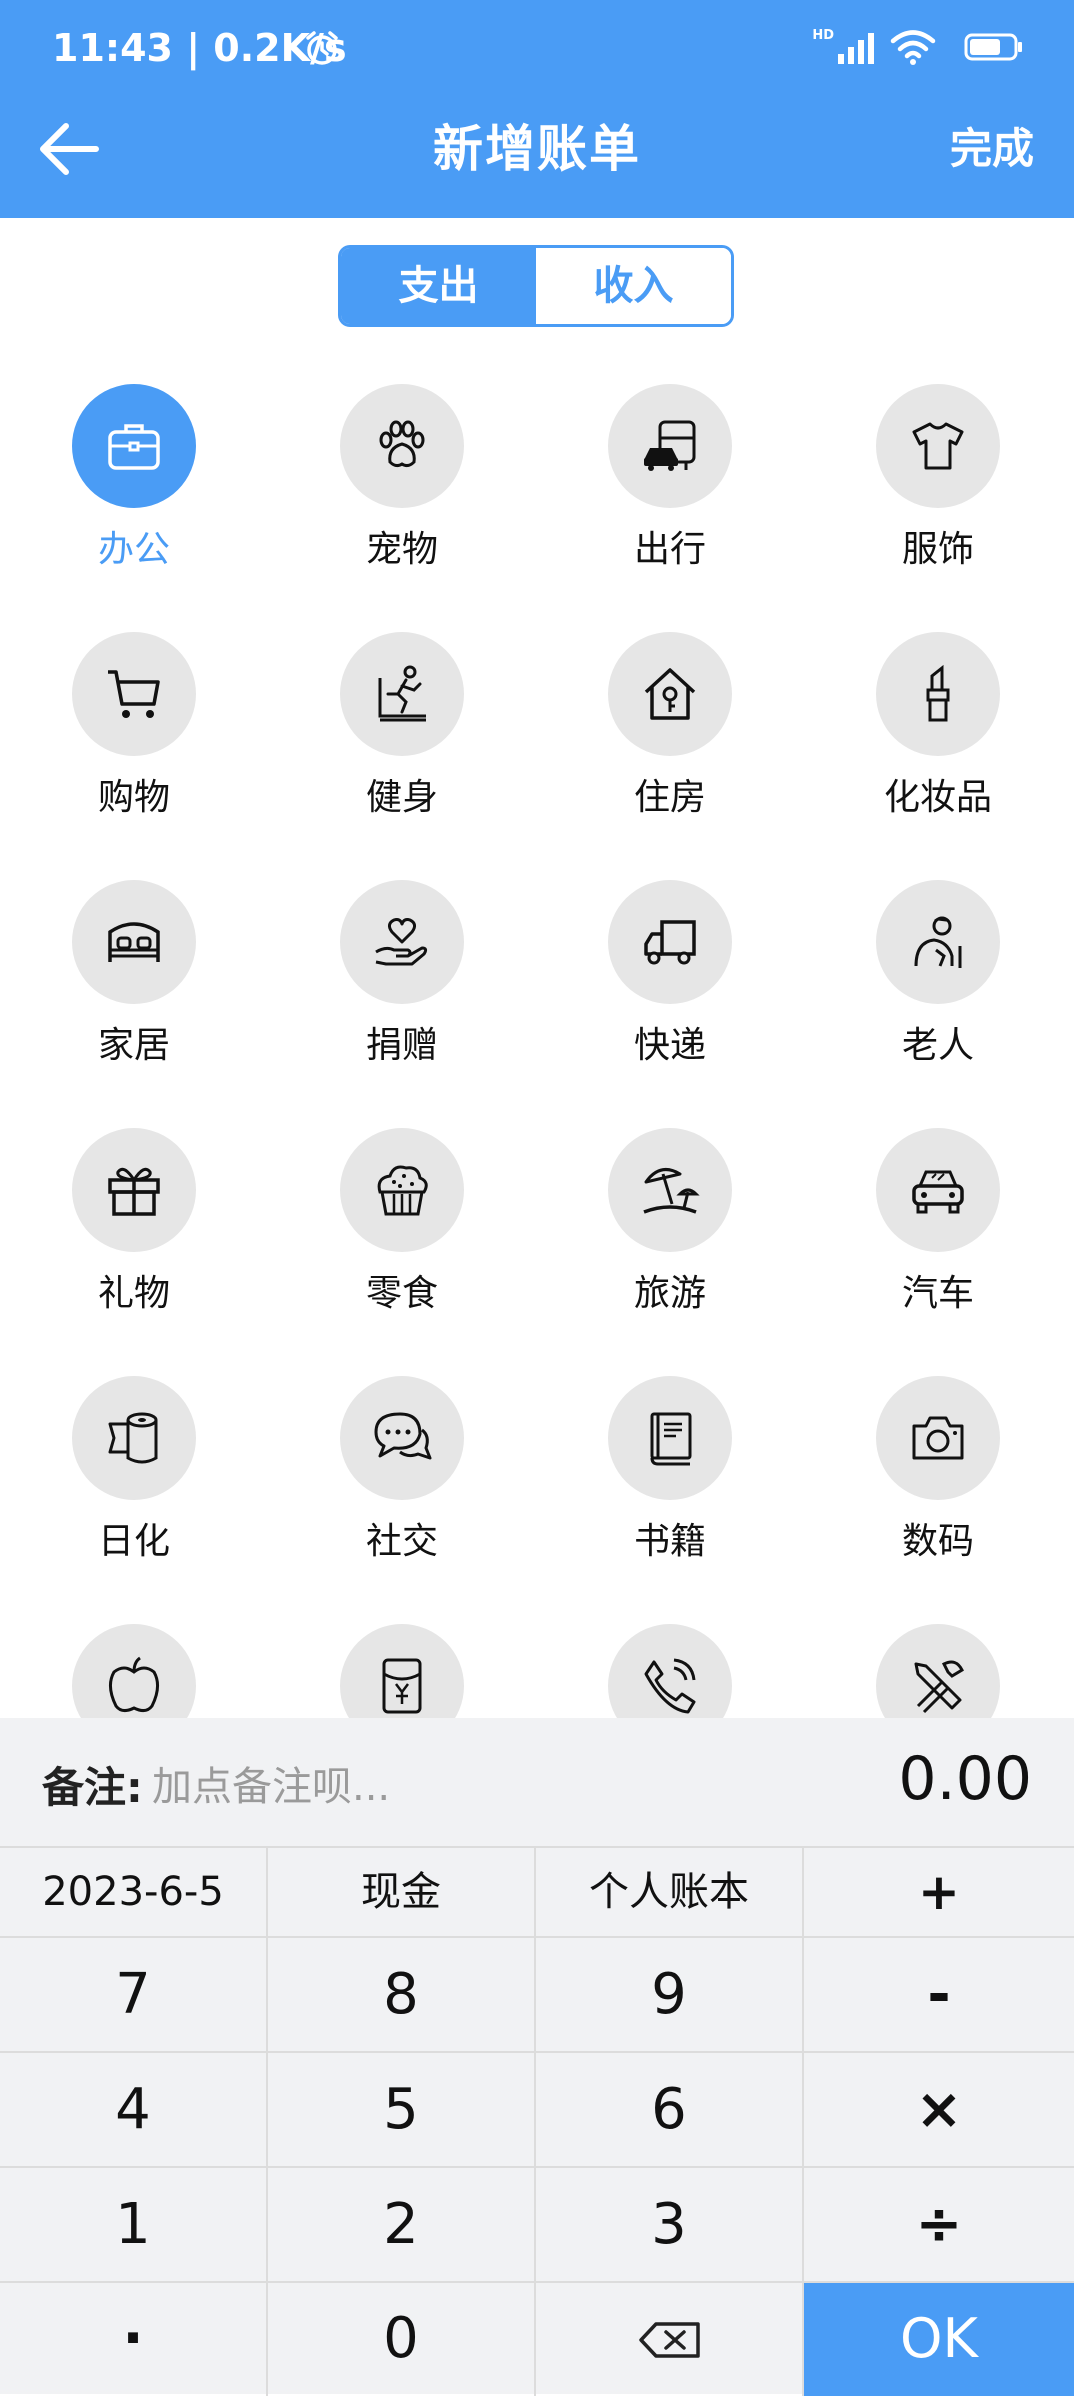 The height and width of the screenshot is (2396, 1074). Describe the element at coordinates (670, 2225) in the screenshot. I see `digit-key: 3` at that location.